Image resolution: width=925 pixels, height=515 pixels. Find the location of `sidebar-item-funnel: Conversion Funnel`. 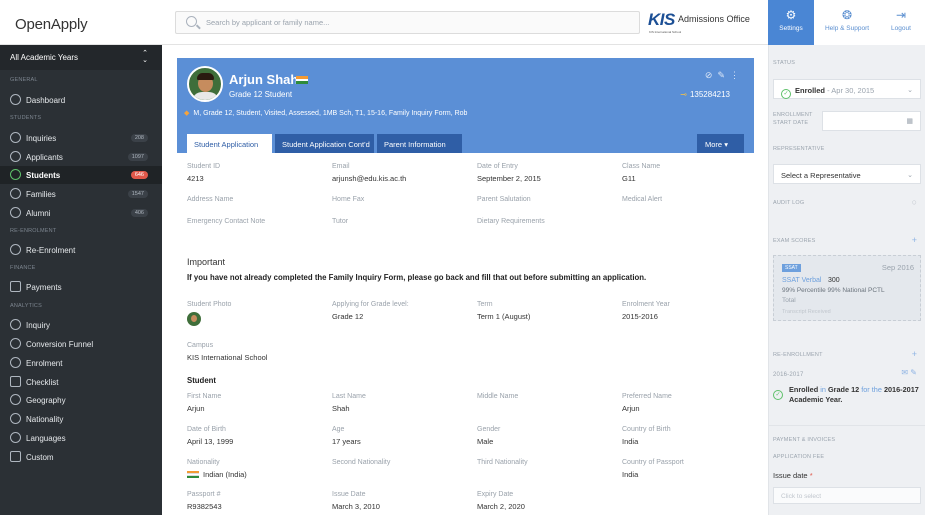

sidebar-item-funnel: Conversion Funnel is located at coordinates (81, 344).